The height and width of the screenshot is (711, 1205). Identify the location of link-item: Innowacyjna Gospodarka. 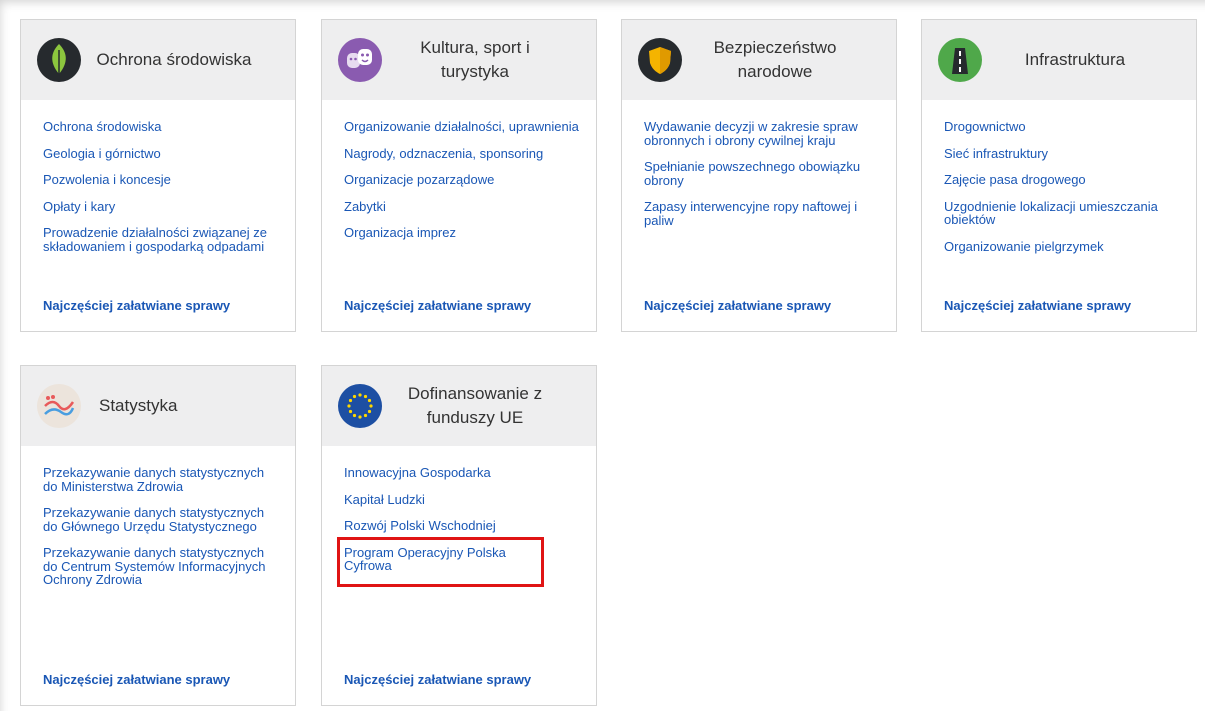
(461, 473).